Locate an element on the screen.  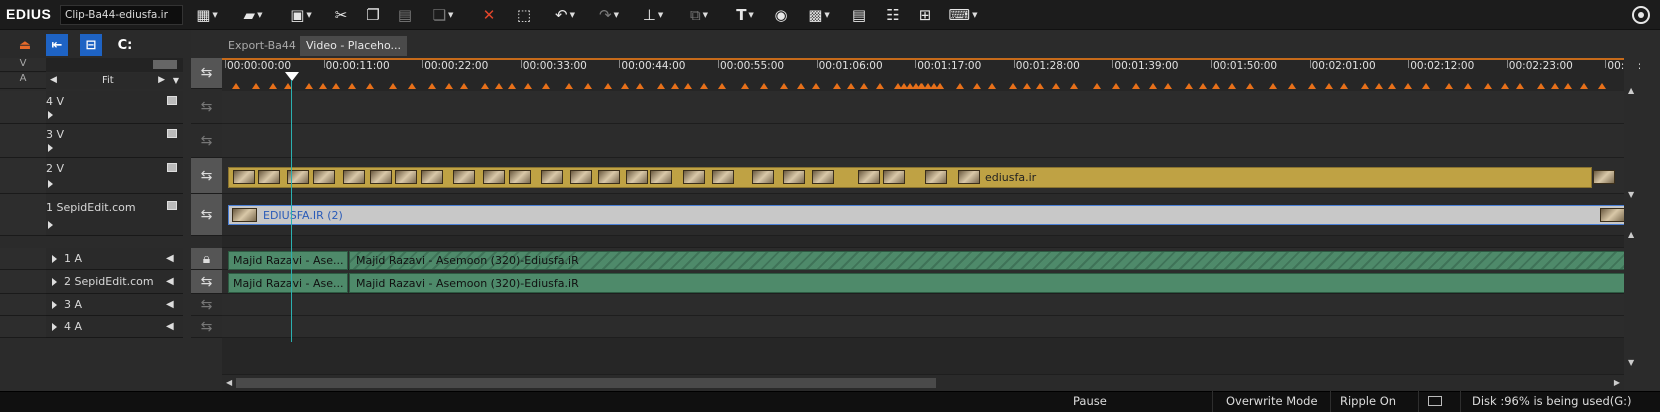
paste-insert-button: ❏ ▼ is located at coordinates (443, 15).